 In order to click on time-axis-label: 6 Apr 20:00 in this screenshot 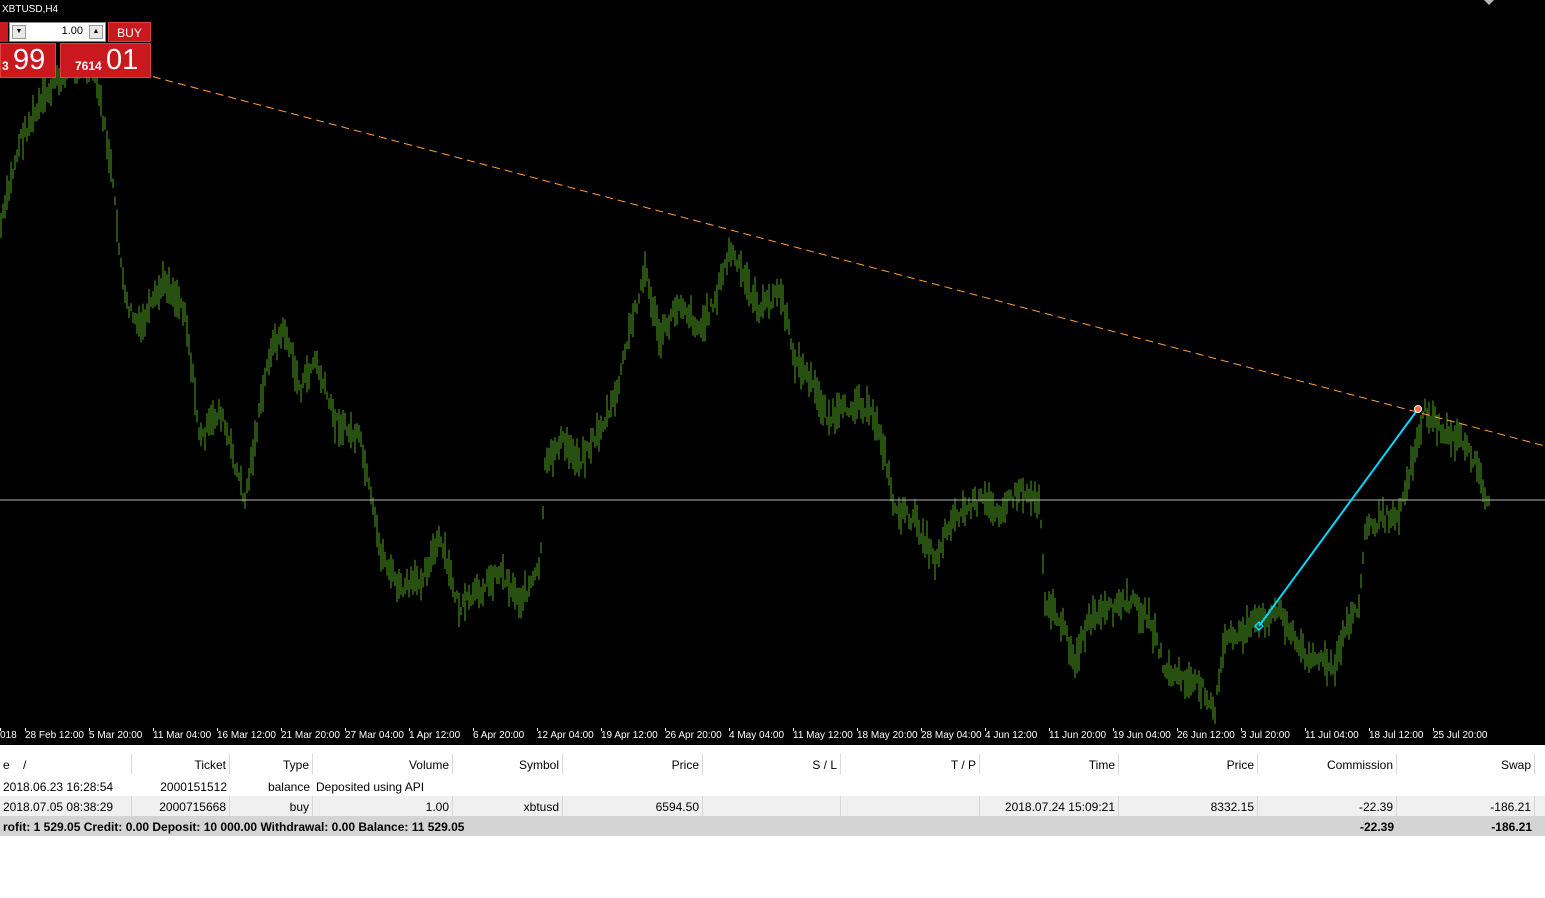, I will do `click(499, 735)`.